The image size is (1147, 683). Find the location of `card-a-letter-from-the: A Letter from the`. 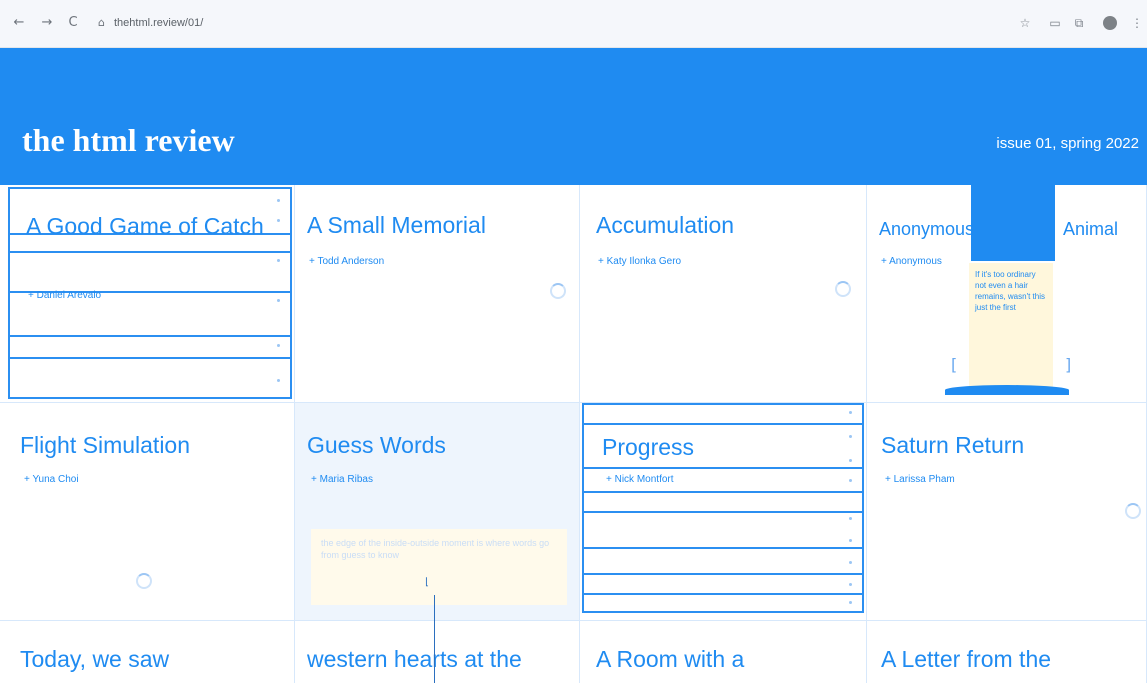

card-a-letter-from-the: A Letter from the is located at coordinates (1007, 652).